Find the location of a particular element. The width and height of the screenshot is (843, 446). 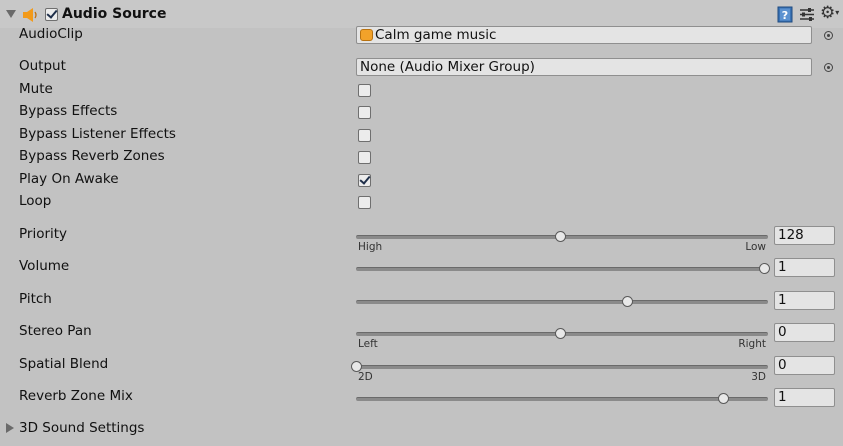

slider-min-label: High is located at coordinates (370, 247).